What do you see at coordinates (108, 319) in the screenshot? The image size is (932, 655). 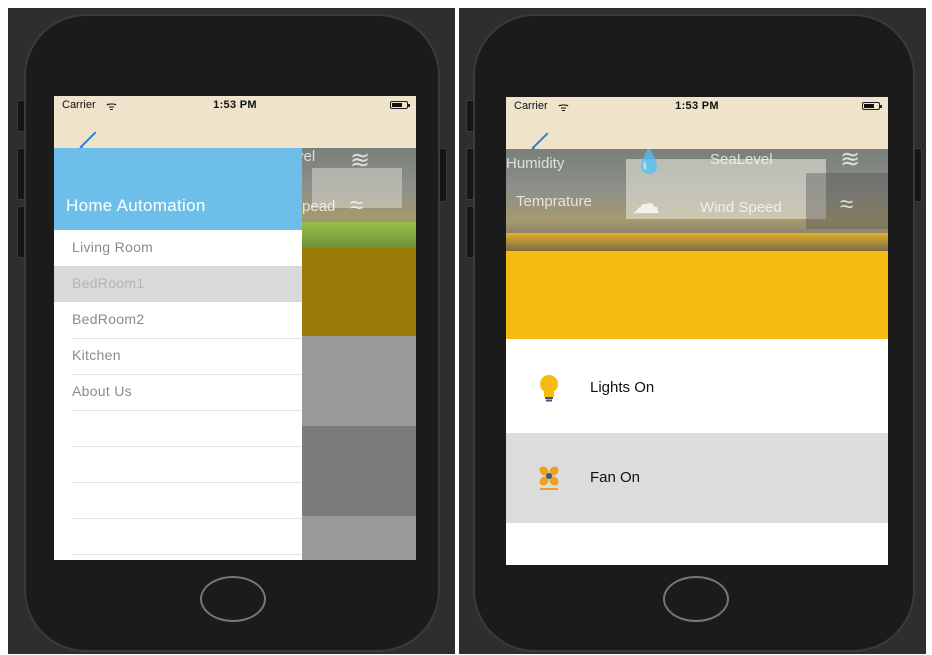 I see `menu-item-label: BedRoom2` at bounding box center [108, 319].